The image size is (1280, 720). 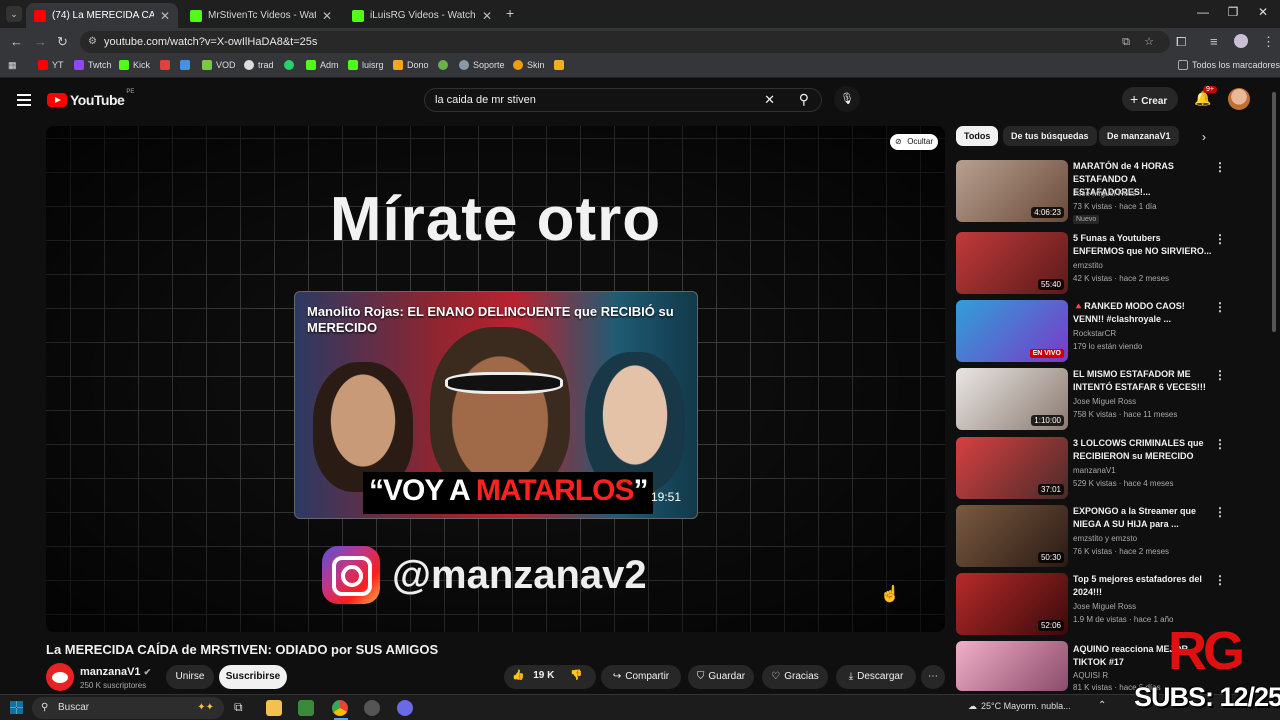 What do you see at coordinates (422, 15) in the screenshot?
I see `tab-iluisrg: iLuisRG Videos - Watch On-Dem ✕` at bounding box center [422, 15].